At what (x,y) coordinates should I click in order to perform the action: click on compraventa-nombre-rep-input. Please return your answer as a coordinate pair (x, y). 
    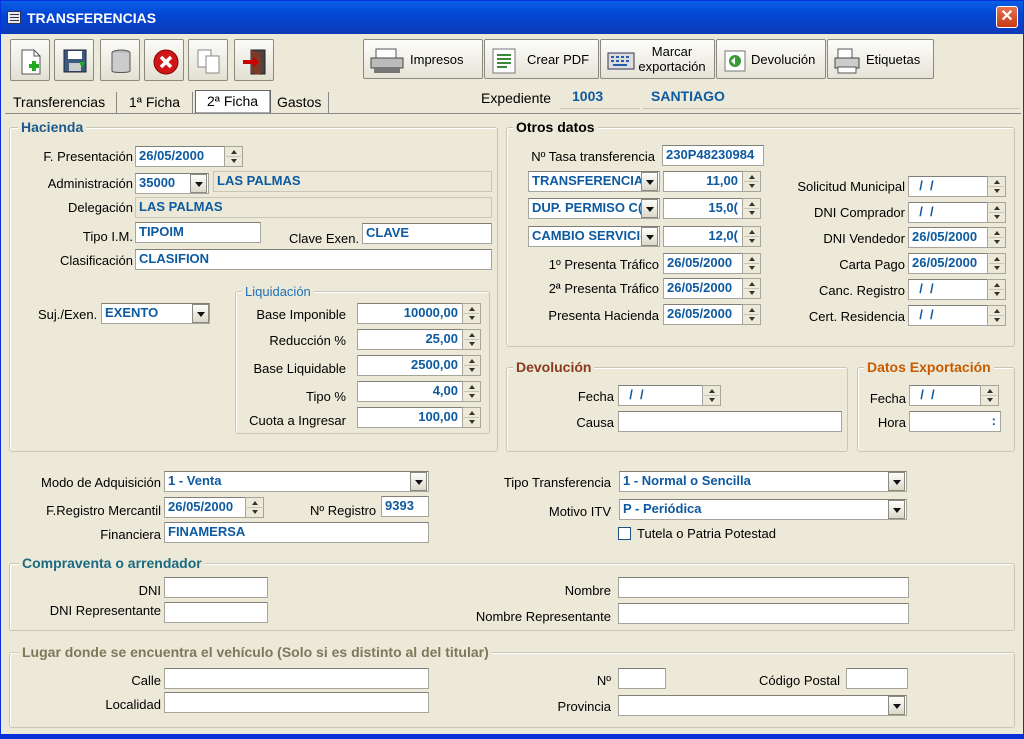
    Looking at the image, I should click on (763, 613).